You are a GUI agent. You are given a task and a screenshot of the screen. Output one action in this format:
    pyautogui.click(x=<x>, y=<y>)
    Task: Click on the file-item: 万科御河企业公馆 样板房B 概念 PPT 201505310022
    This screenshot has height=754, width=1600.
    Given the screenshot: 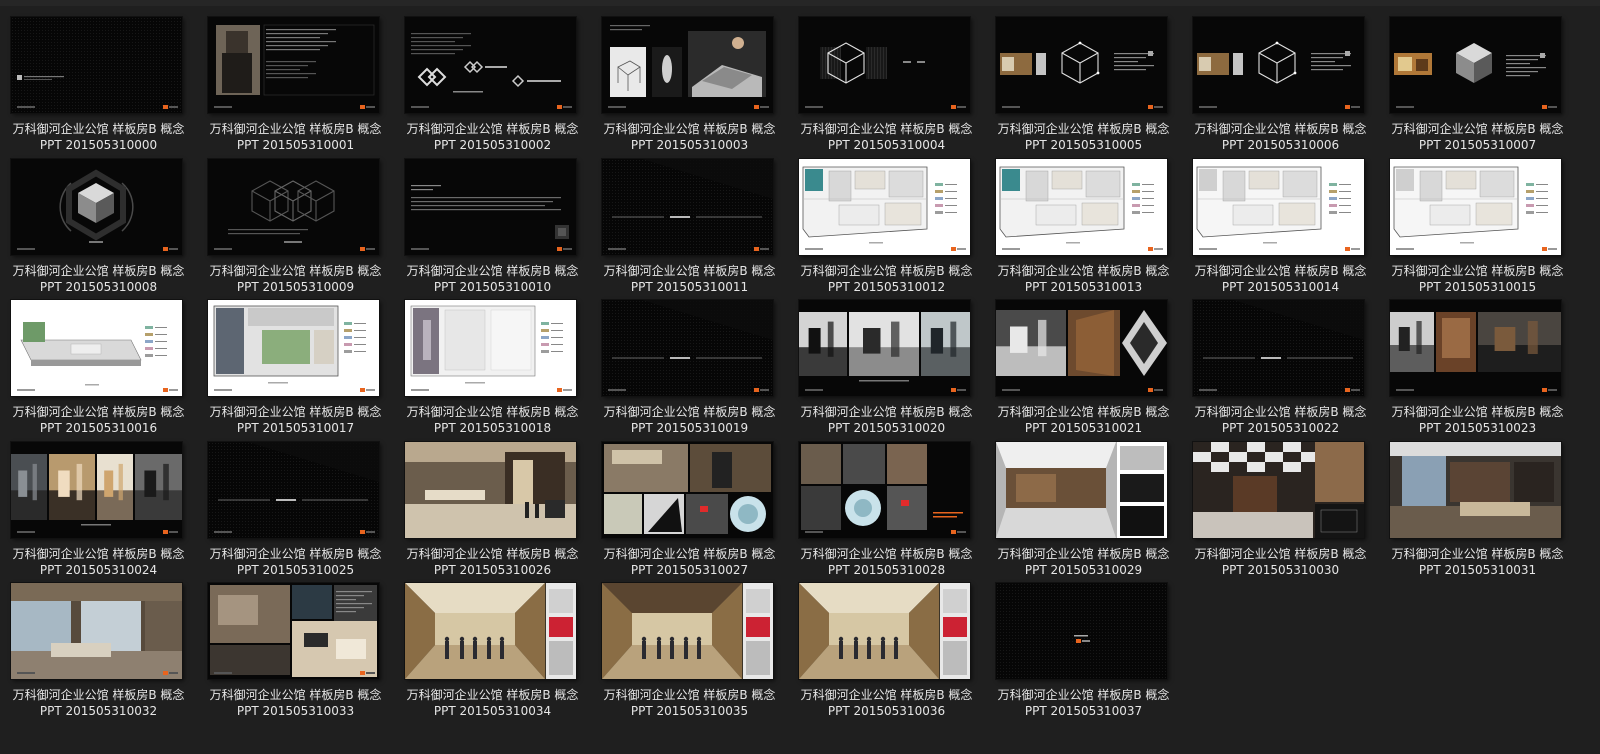 What is the action you would take?
    pyautogui.click(x=1280, y=359)
    